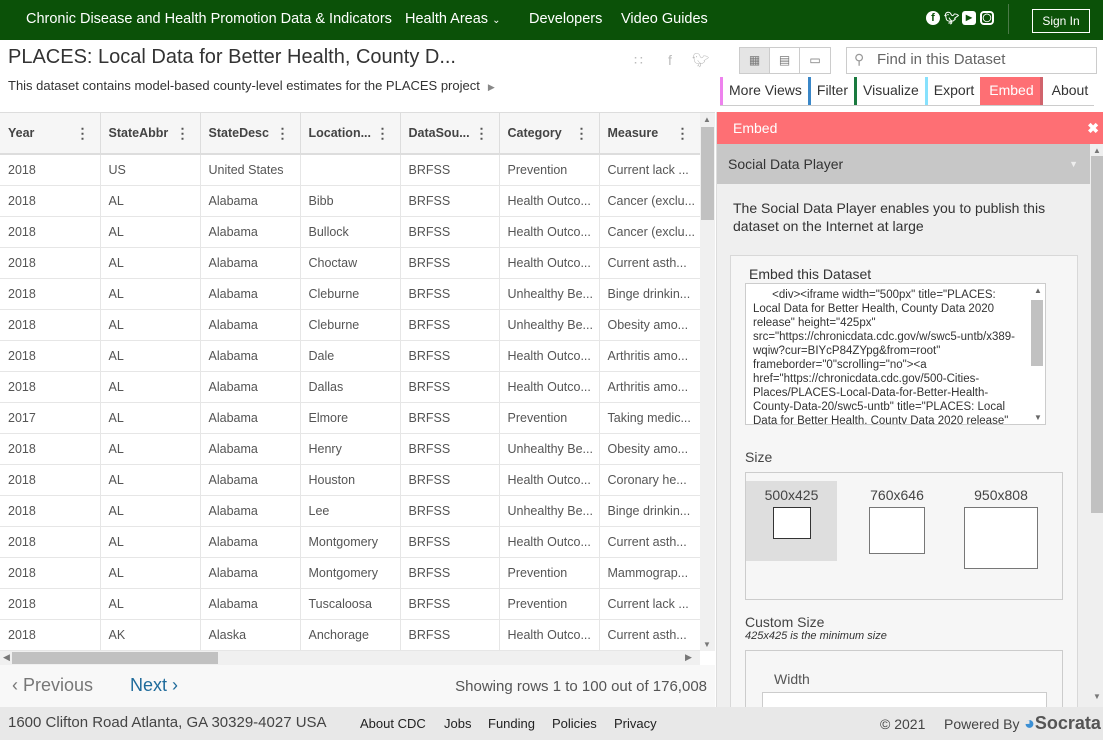 Image resolution: width=1103 pixels, height=740 pixels. What do you see at coordinates (491, 87) in the screenshot?
I see `expand-arrow-icon: ▶` at bounding box center [491, 87].